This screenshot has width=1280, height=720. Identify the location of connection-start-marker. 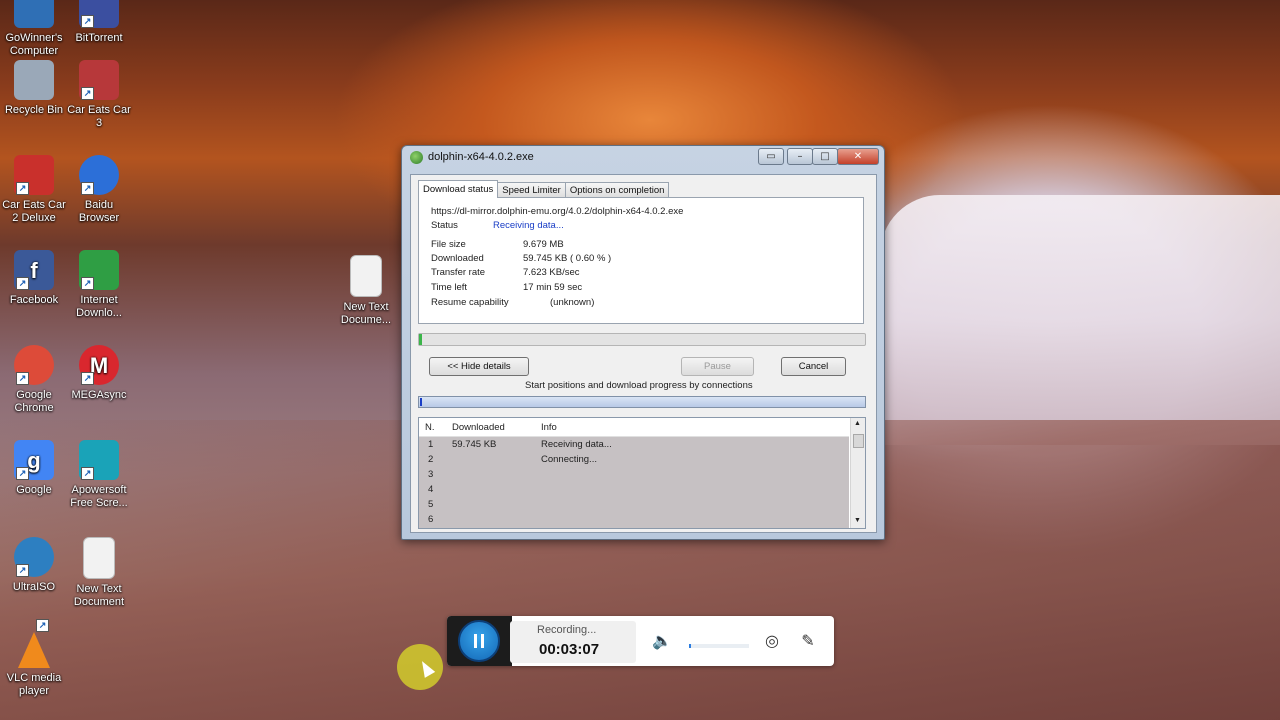
(421, 402).